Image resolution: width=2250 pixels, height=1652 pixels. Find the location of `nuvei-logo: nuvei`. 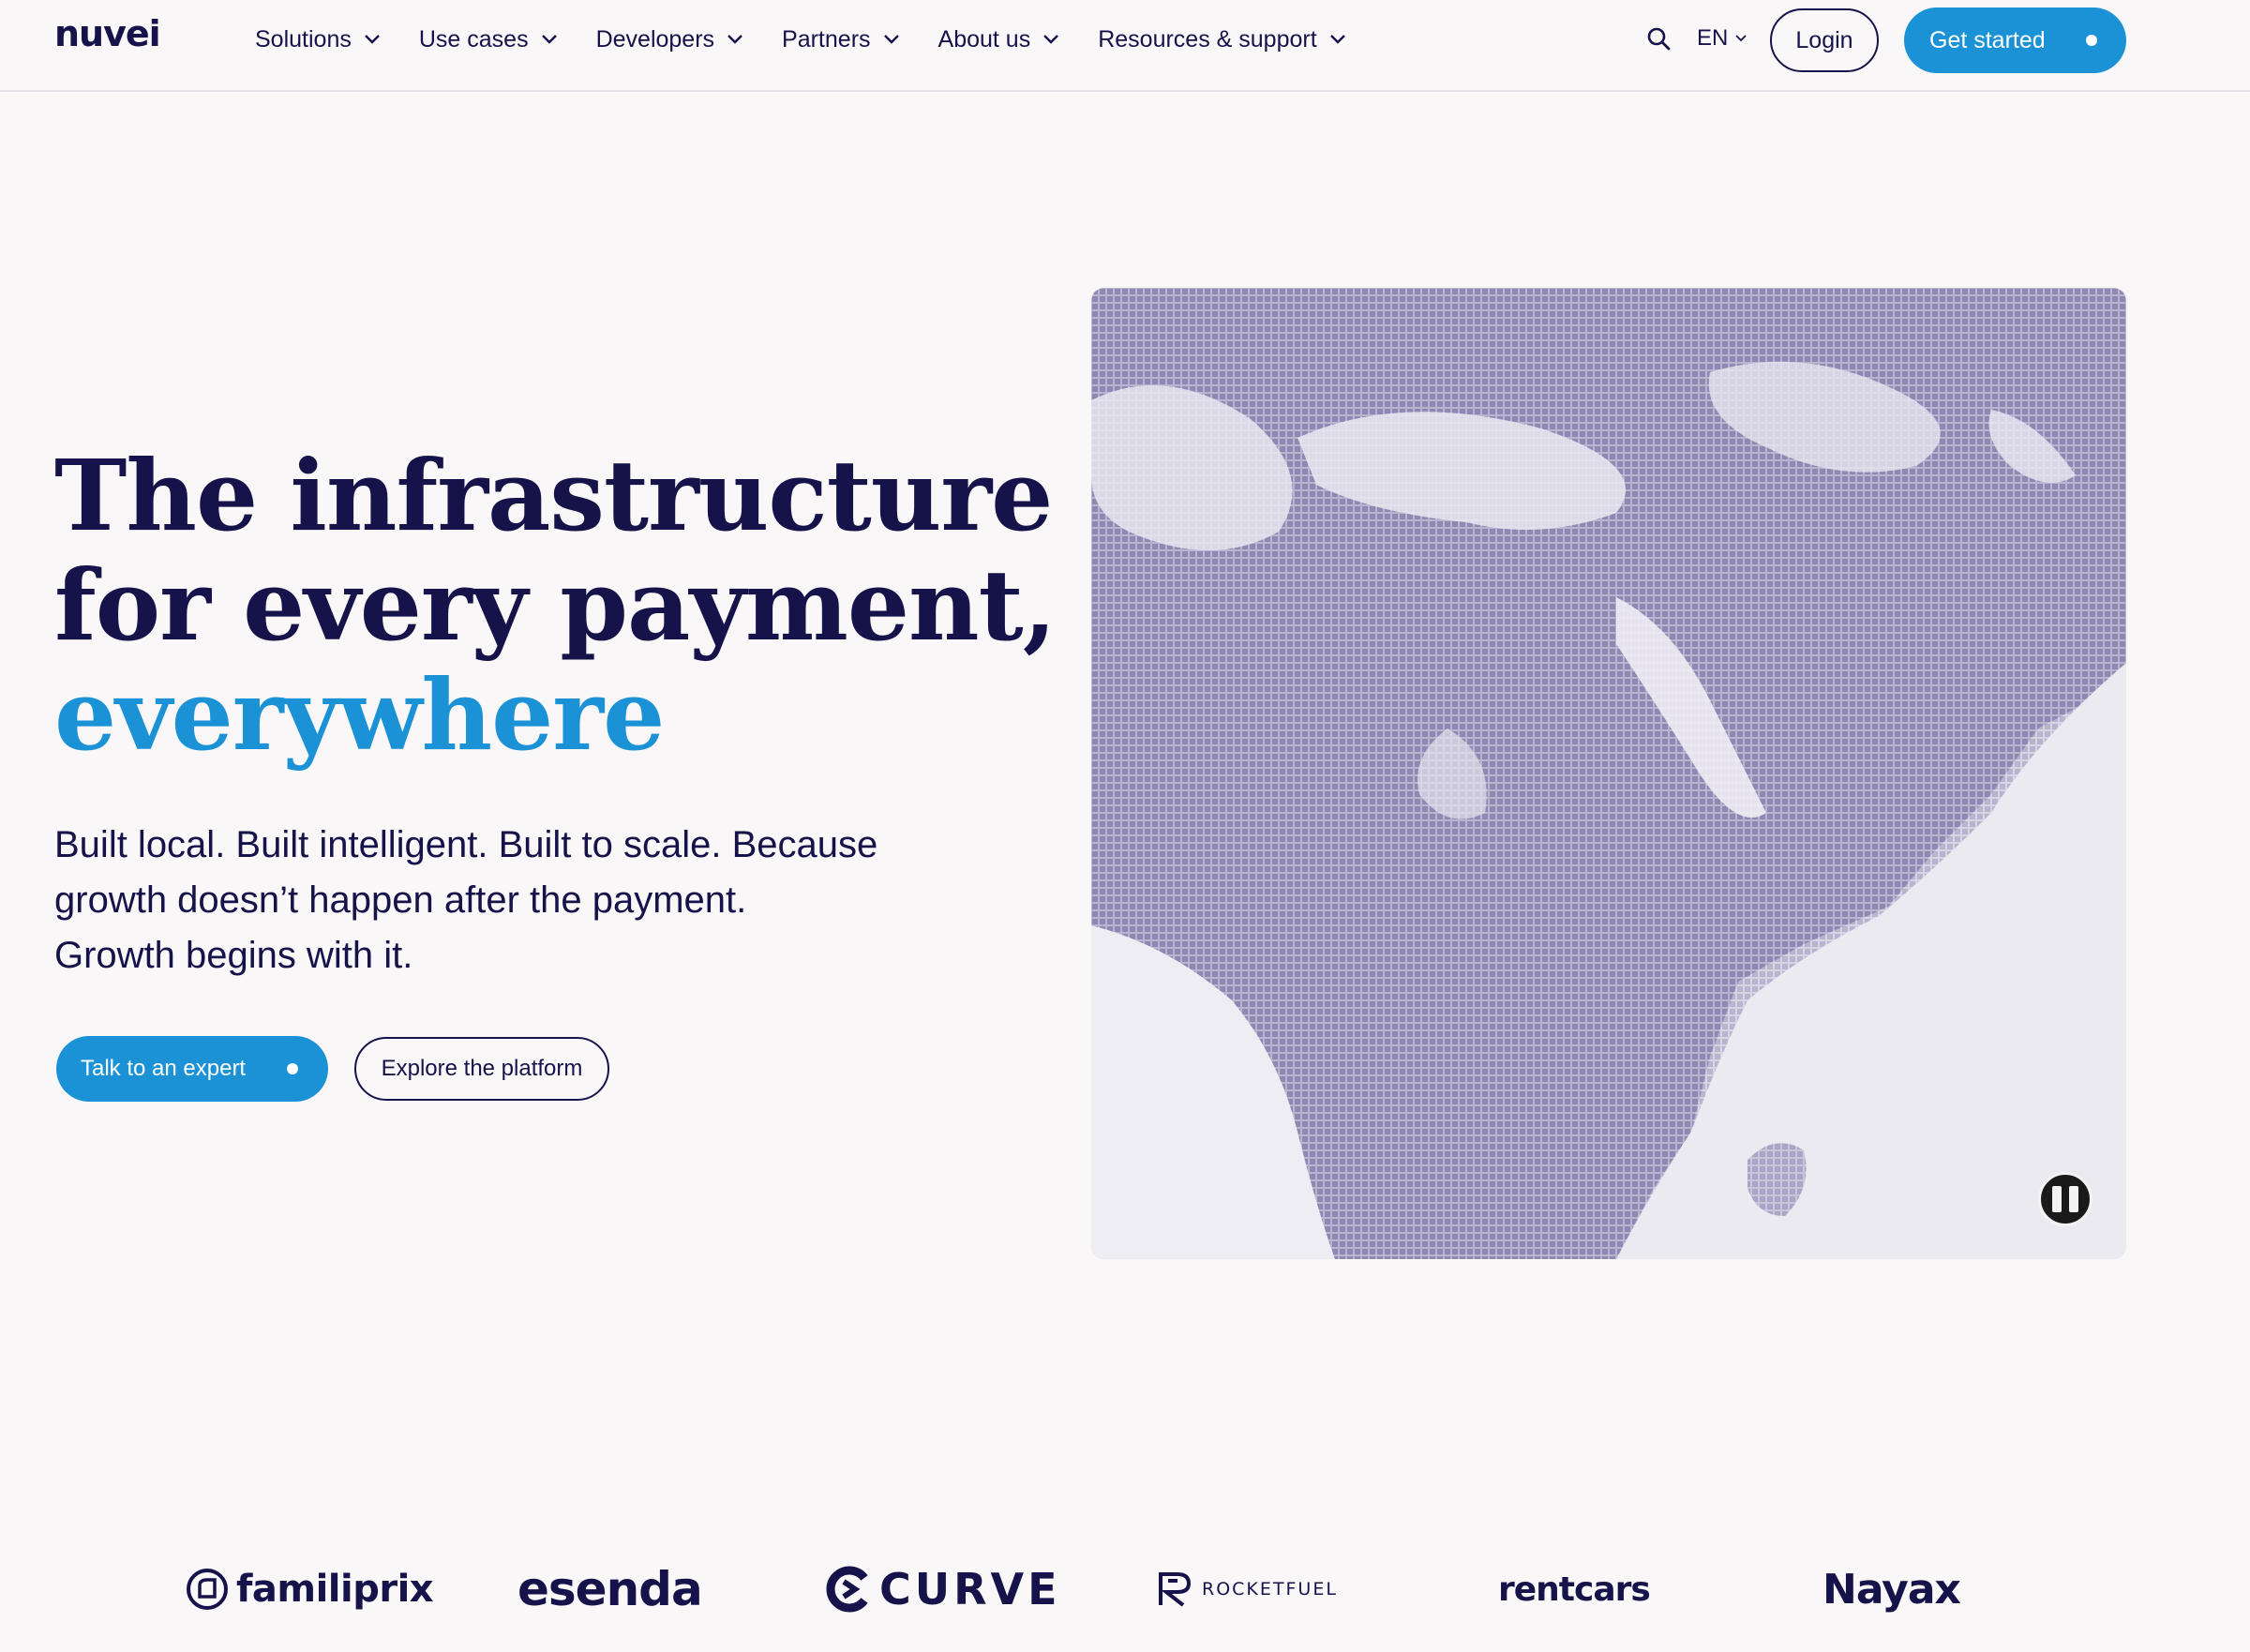

nuvei-logo: nuvei is located at coordinates (107, 33).